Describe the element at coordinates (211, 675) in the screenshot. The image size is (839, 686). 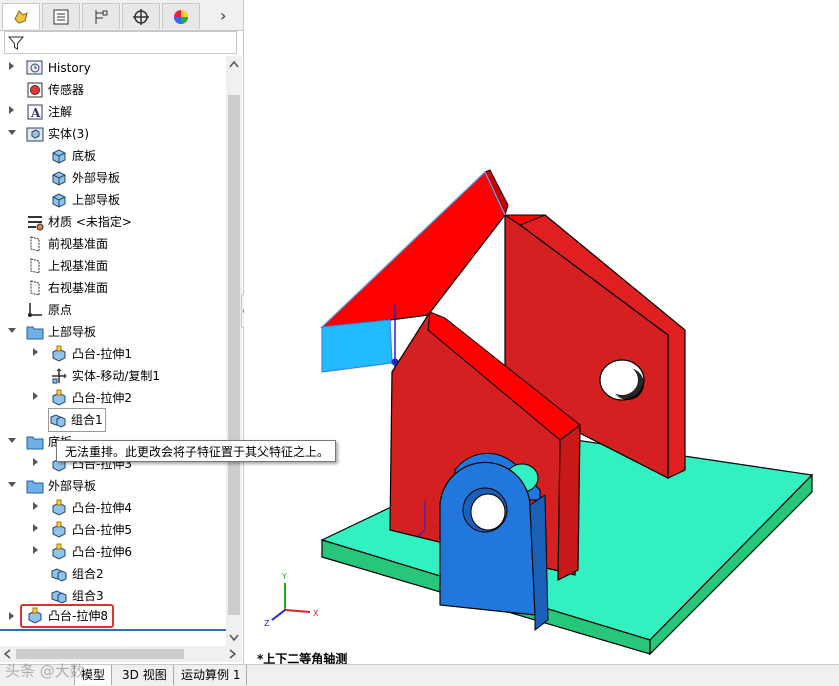
I see `tab-motion-study: 运动算例 1` at that location.